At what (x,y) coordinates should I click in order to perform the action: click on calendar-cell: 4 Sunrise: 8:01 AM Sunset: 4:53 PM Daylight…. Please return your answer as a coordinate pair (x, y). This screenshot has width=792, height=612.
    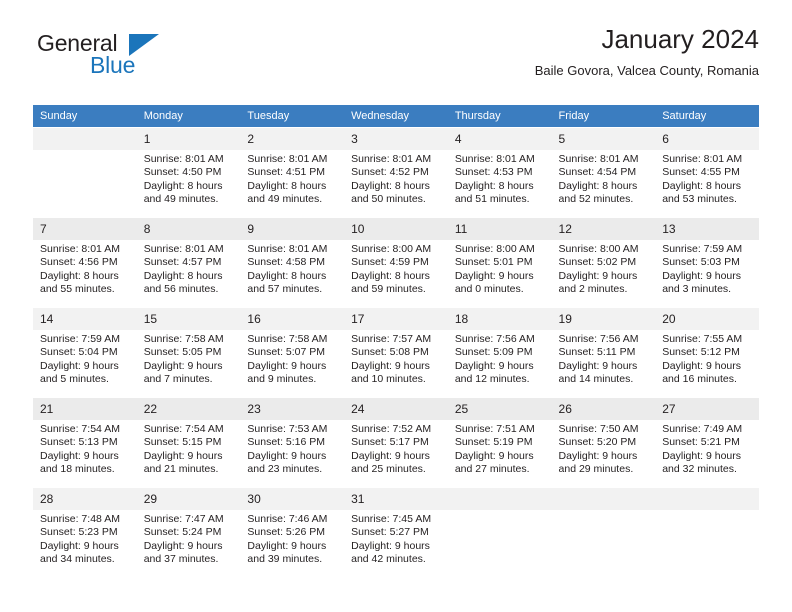
    Looking at the image, I should click on (499, 172).